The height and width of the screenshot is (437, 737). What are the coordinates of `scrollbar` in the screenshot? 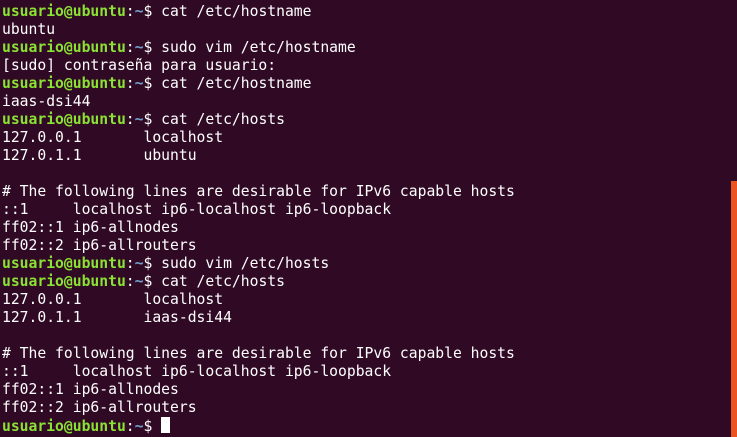 It's located at (734, 218).